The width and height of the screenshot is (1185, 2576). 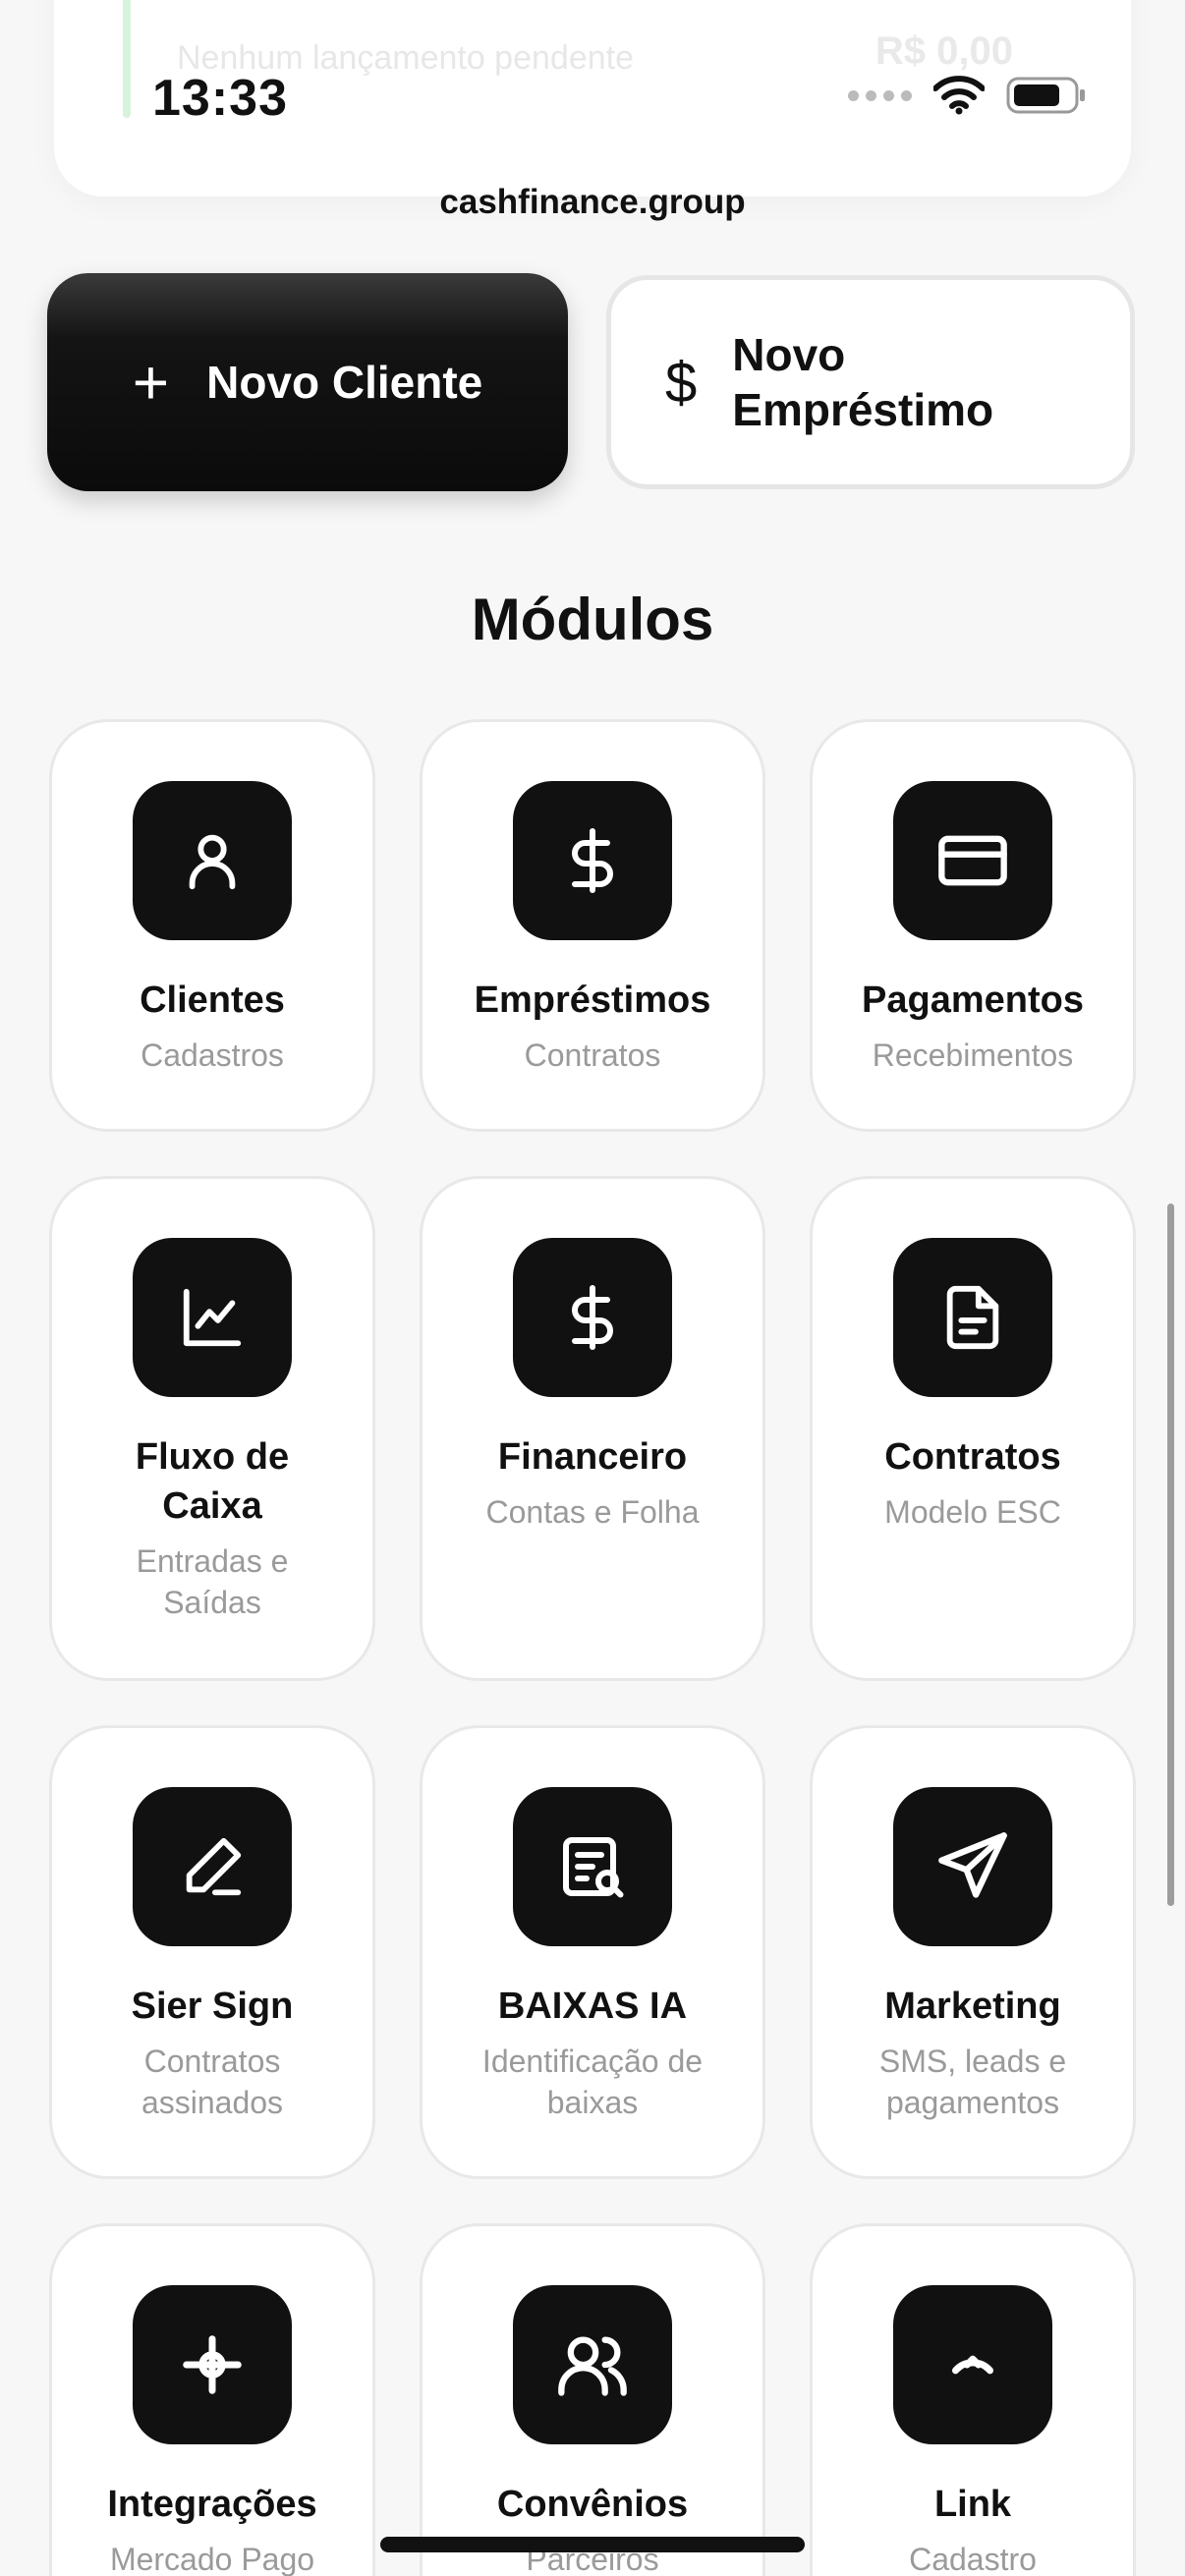 I want to click on url-label: cashfinance.group, so click(x=592, y=202).